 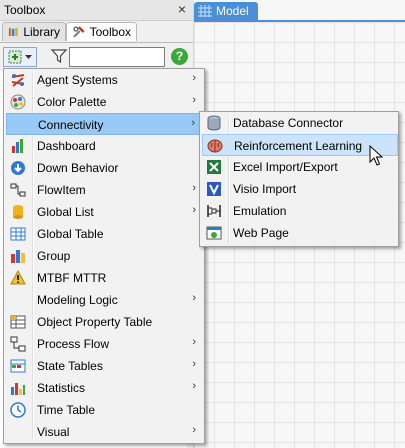 I want to click on menu-item-state-tables: State Tables ›, so click(x=104, y=366).